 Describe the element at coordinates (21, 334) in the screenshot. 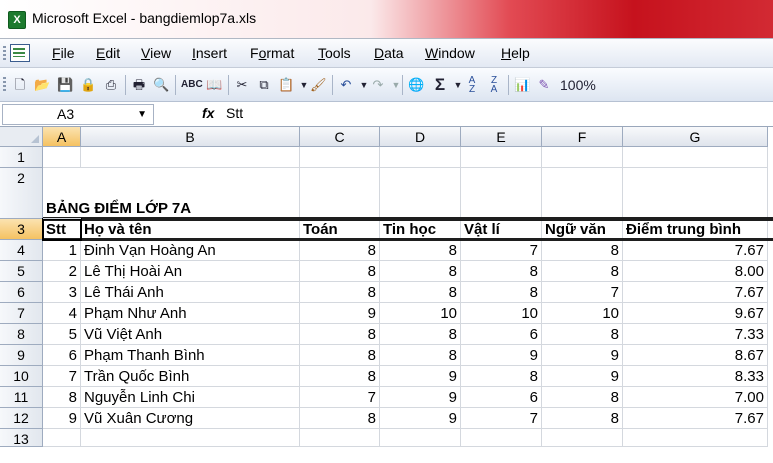

I see `row-header-8: 8` at that location.